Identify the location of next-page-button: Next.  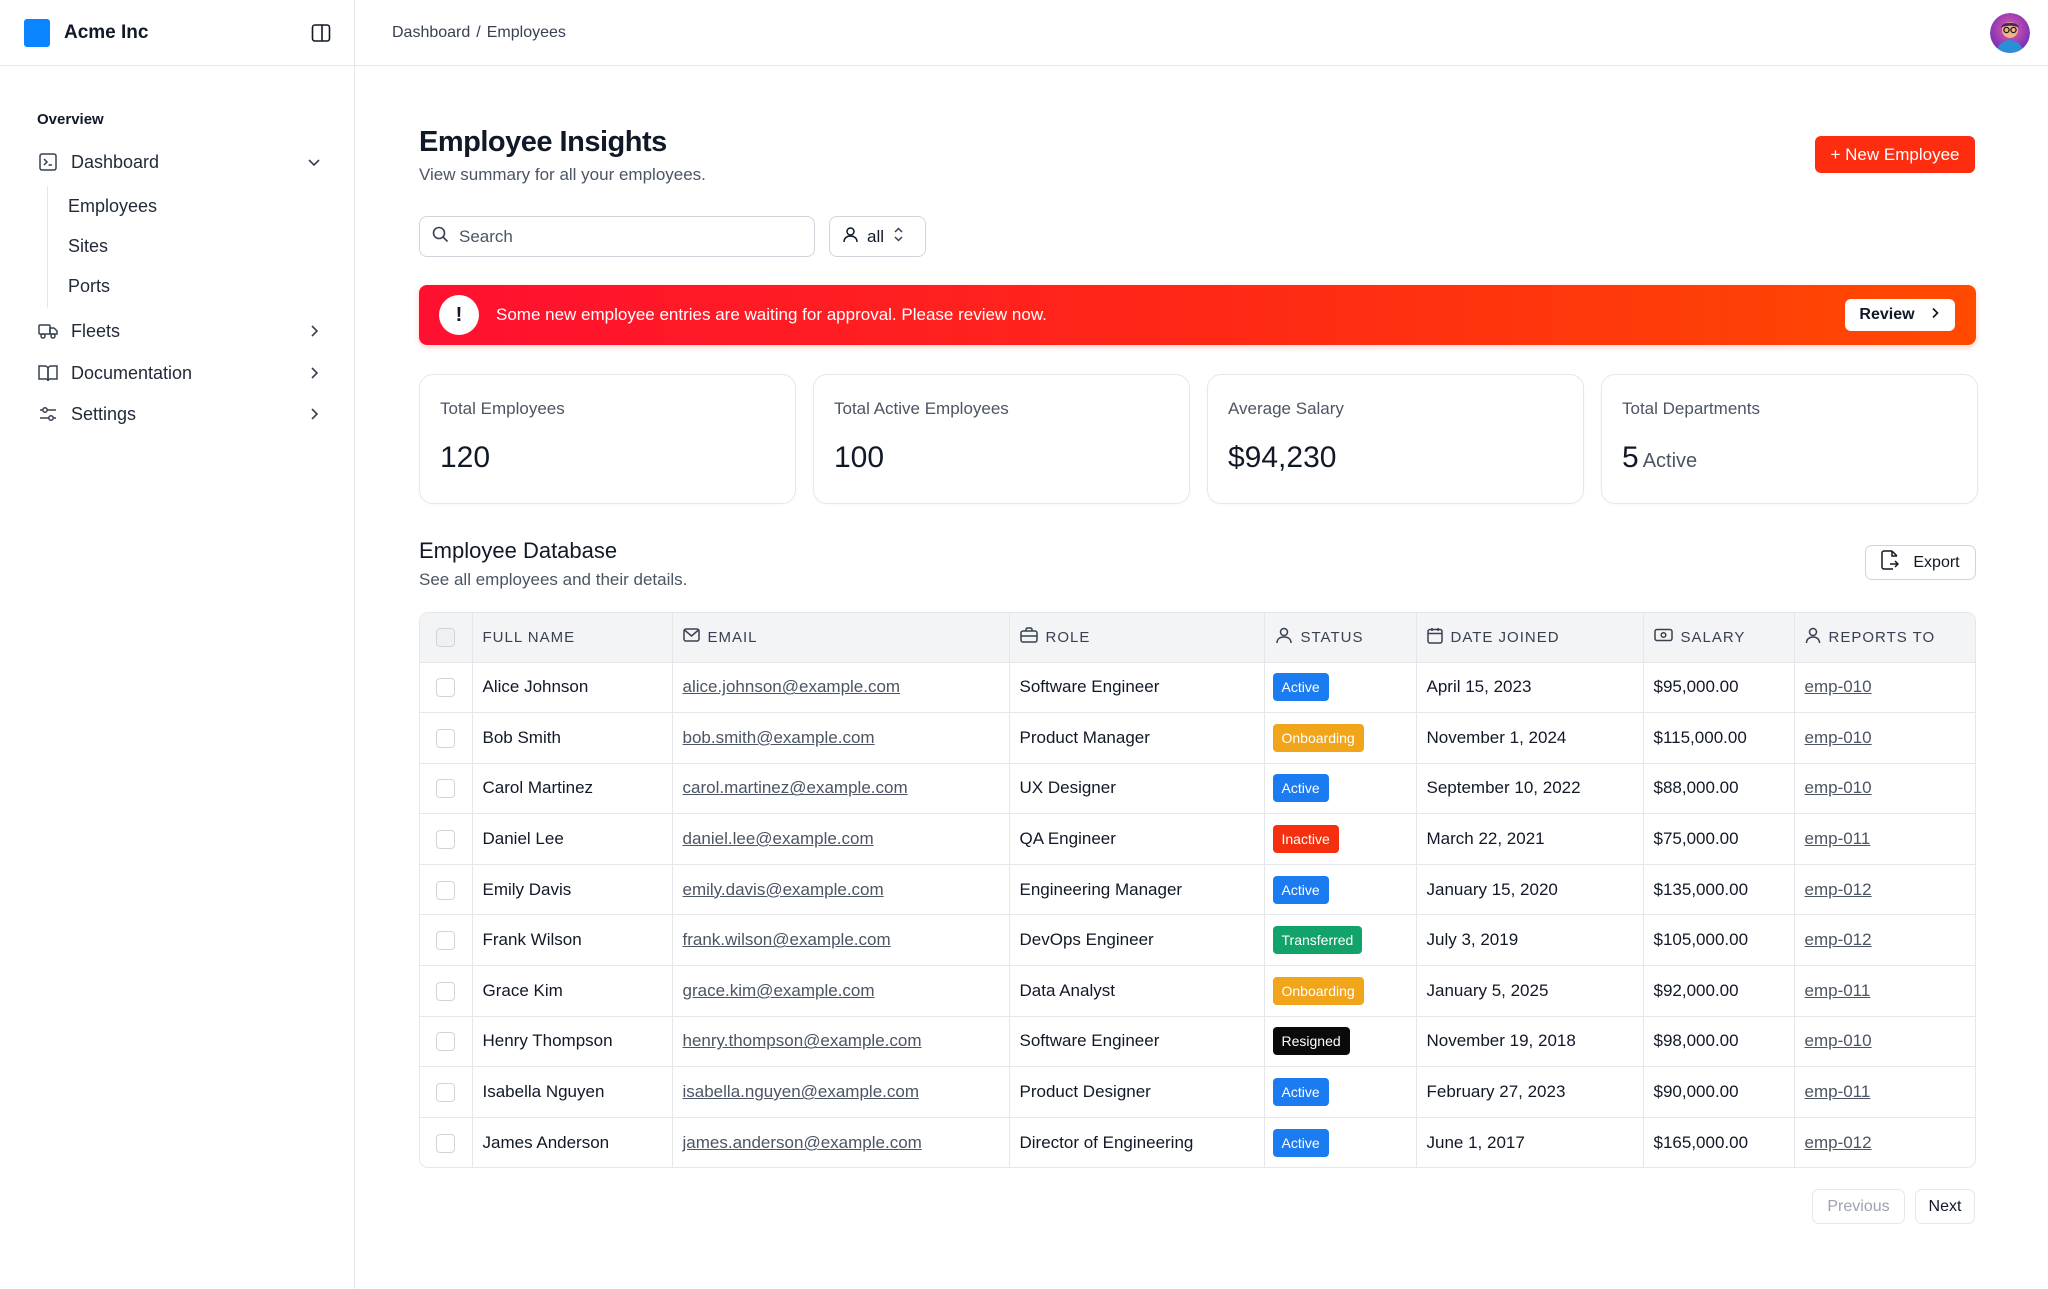
(1945, 1206).